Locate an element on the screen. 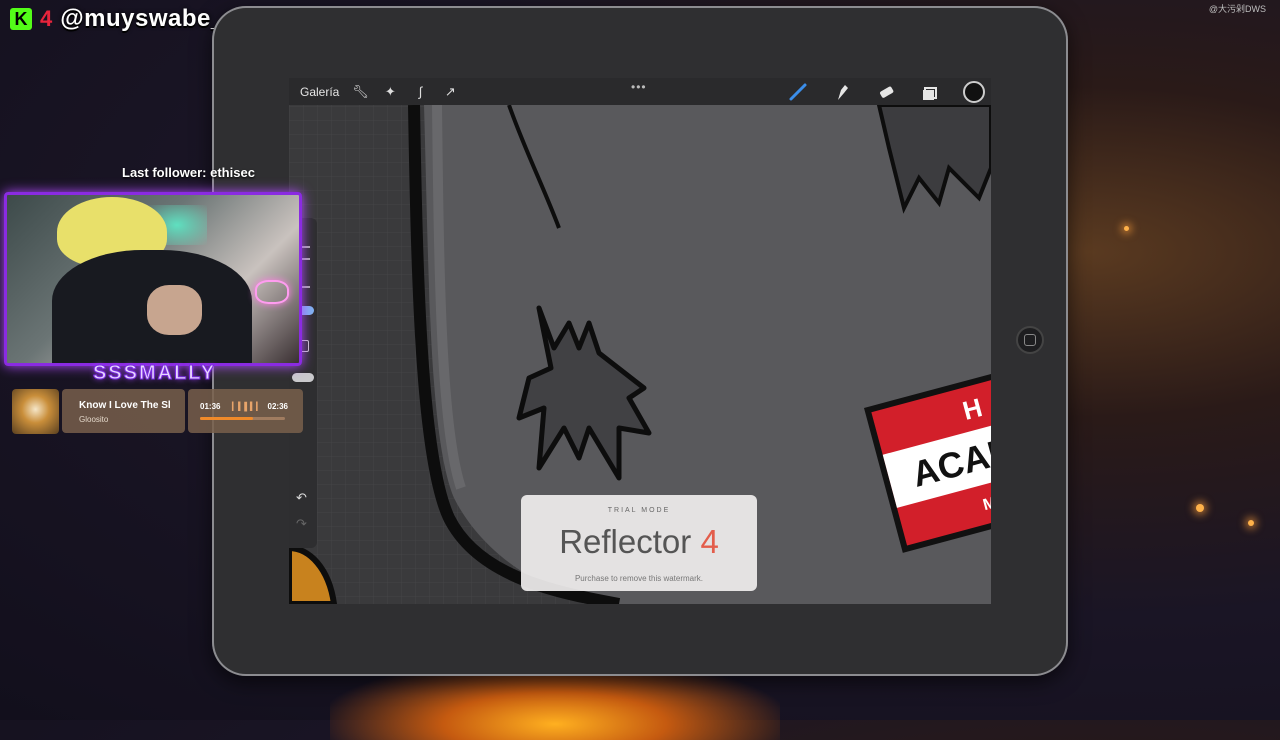  track-time: 01:36 ▎▍▌▍▎ 02:36 is located at coordinates (245, 411).